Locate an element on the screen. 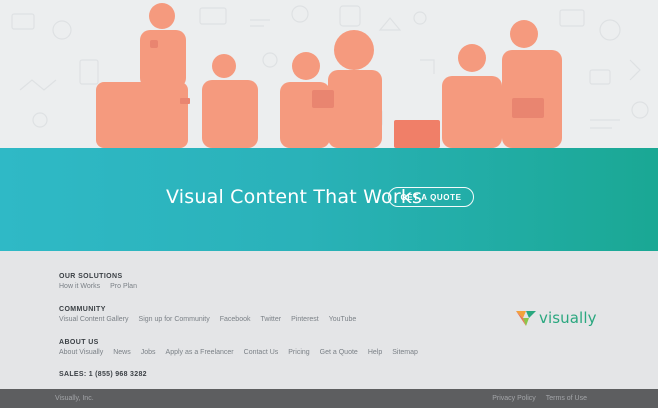 Image resolution: width=658 pixels, height=408 pixels. footer-link-pinterest: Pinterest is located at coordinates (305, 319).